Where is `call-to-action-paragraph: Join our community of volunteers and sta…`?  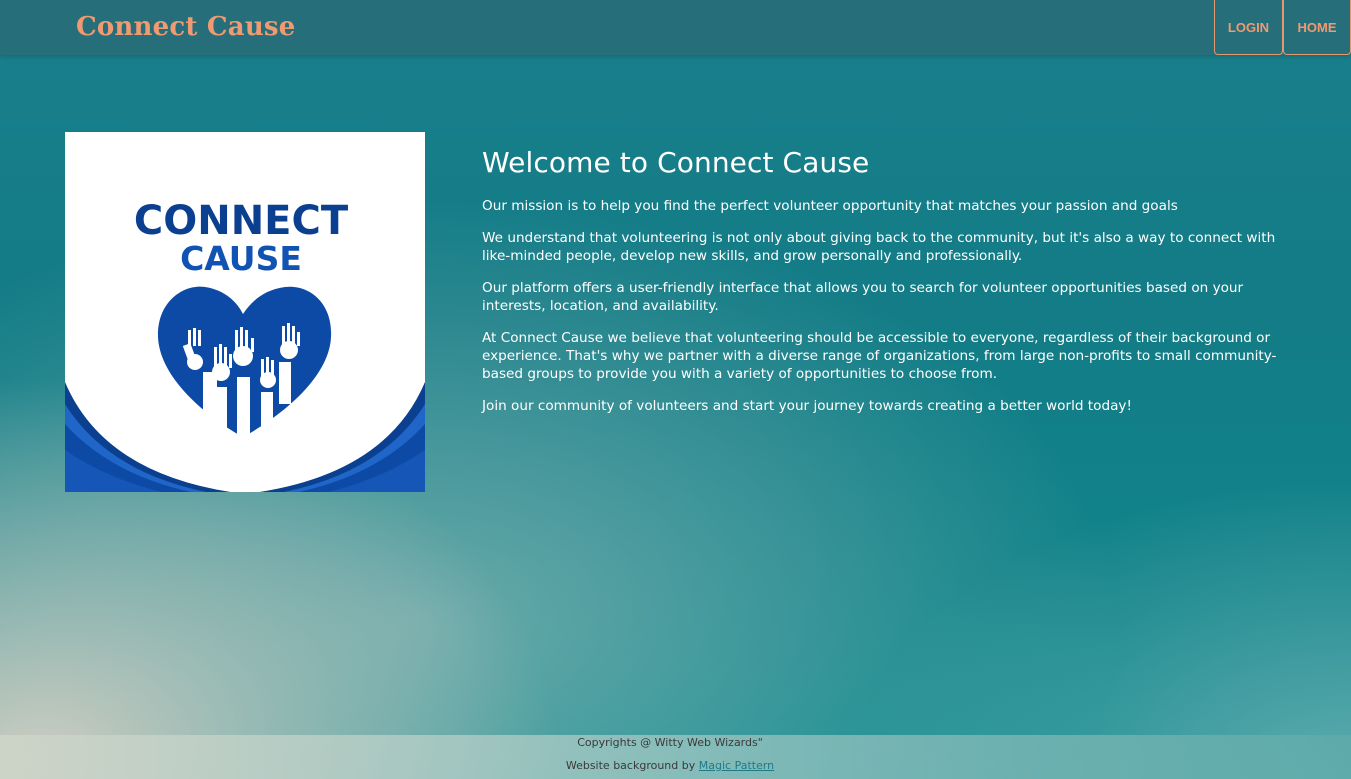
call-to-action-paragraph: Join our community of volunteers and sta… is located at coordinates (807, 406).